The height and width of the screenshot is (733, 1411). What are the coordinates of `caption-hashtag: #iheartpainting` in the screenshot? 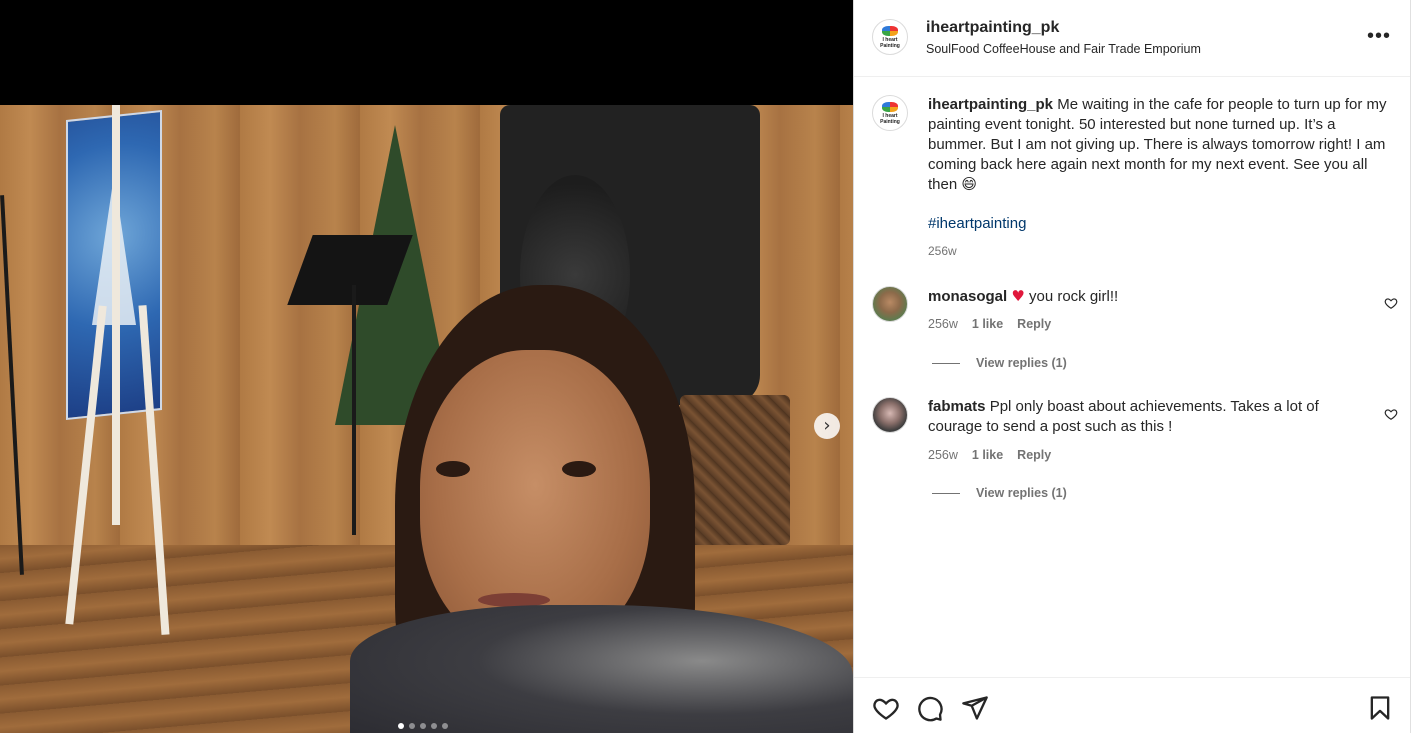 It's located at (977, 223).